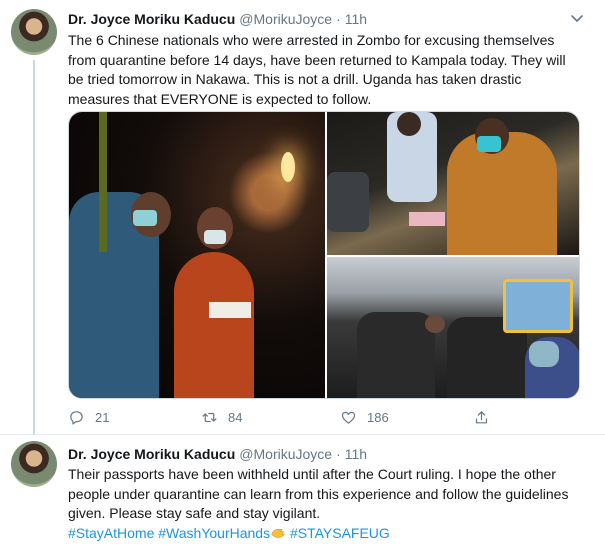  Describe the element at coordinates (364, 417) in the screenshot. I see `like-button: 186` at that location.